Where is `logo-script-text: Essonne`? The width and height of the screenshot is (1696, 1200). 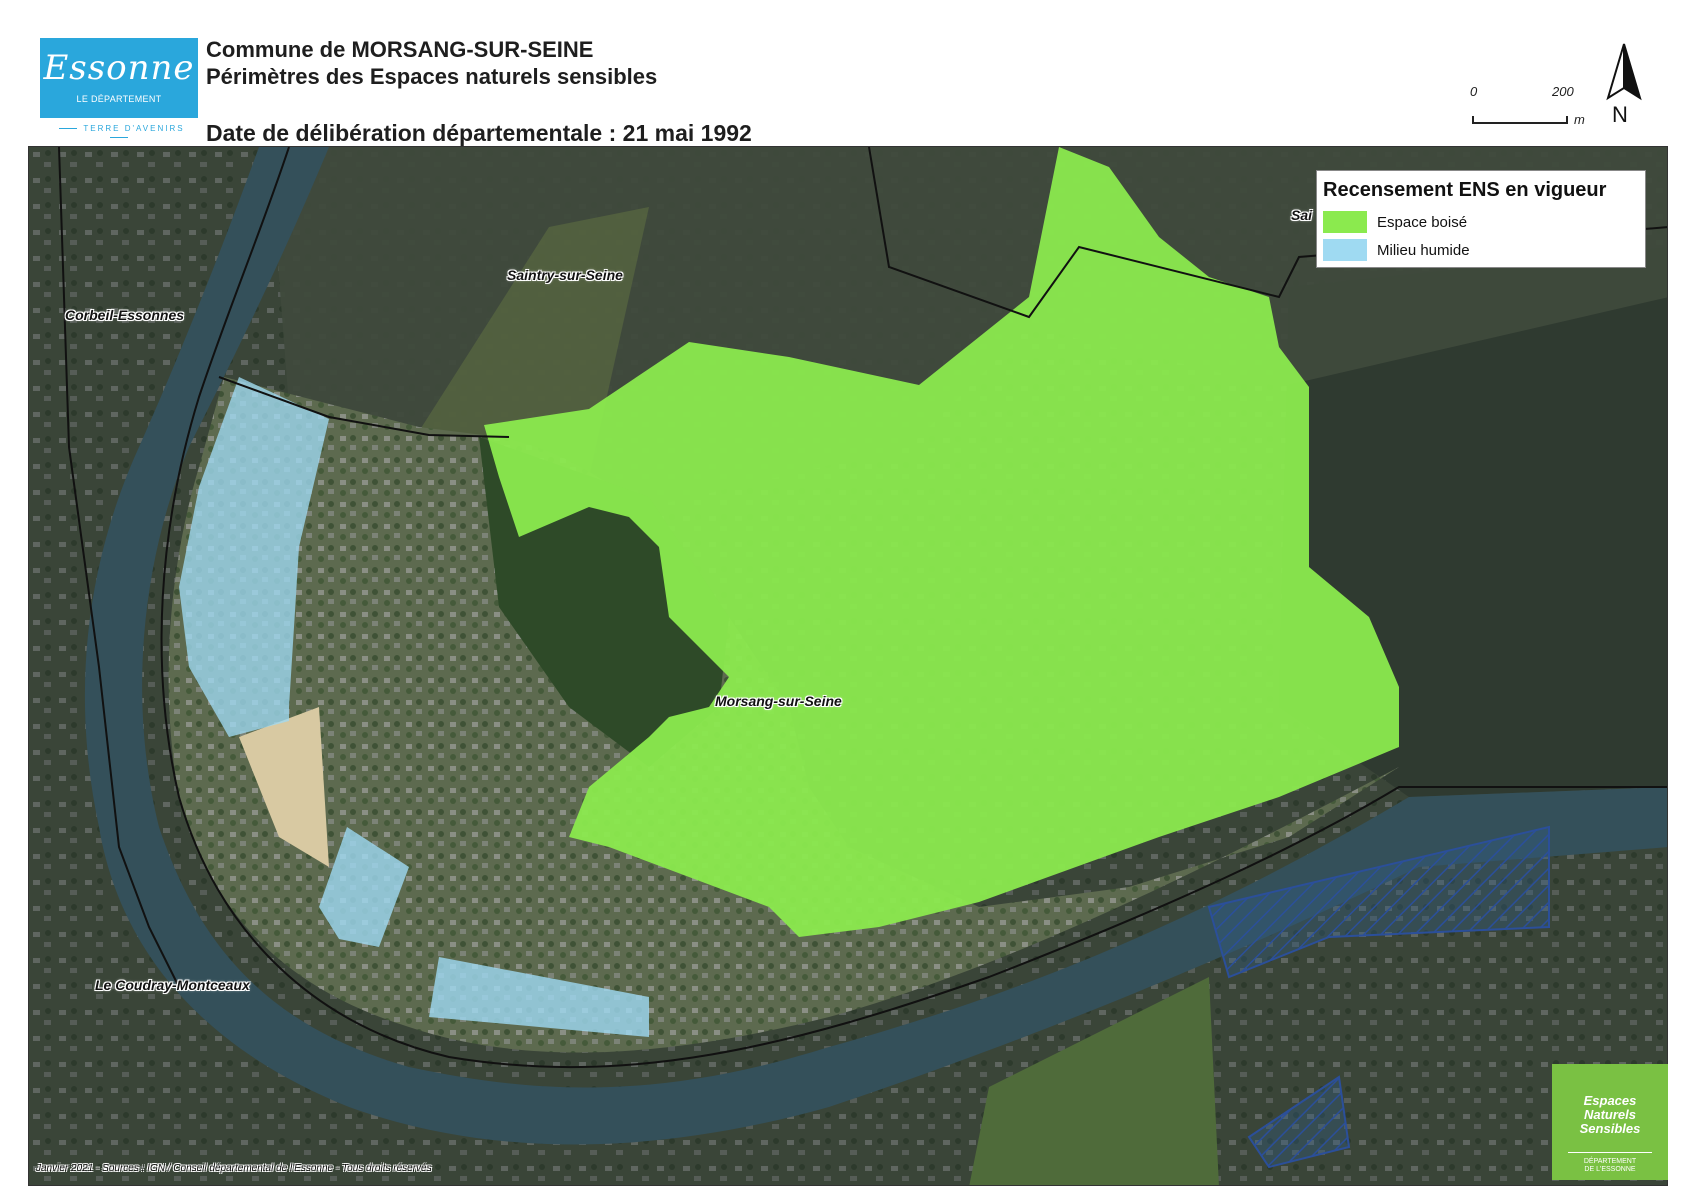 logo-script-text: Essonne is located at coordinates (119, 68).